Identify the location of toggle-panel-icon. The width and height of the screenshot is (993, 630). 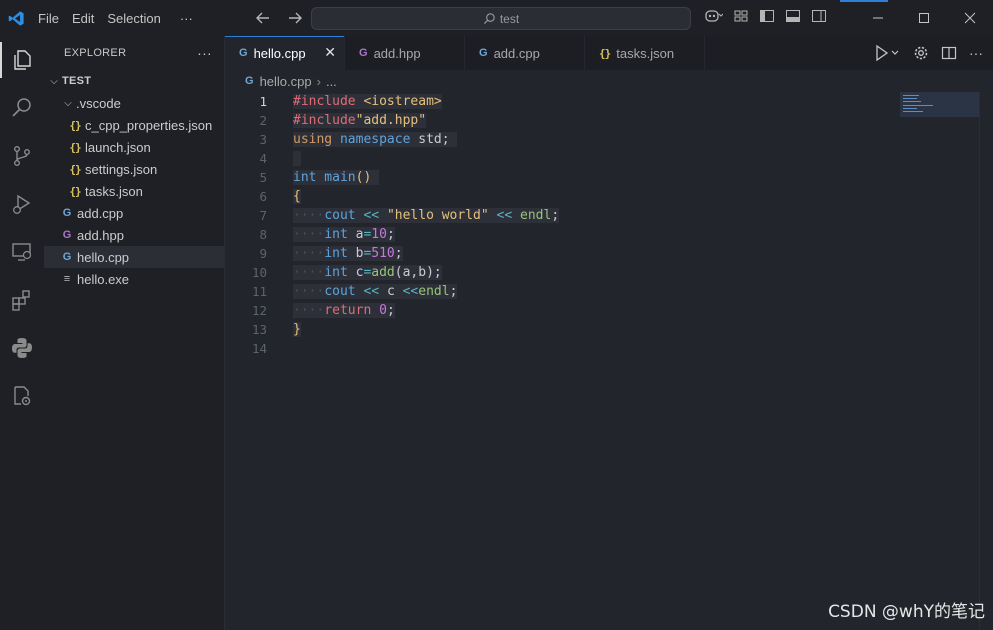
(793, 16).